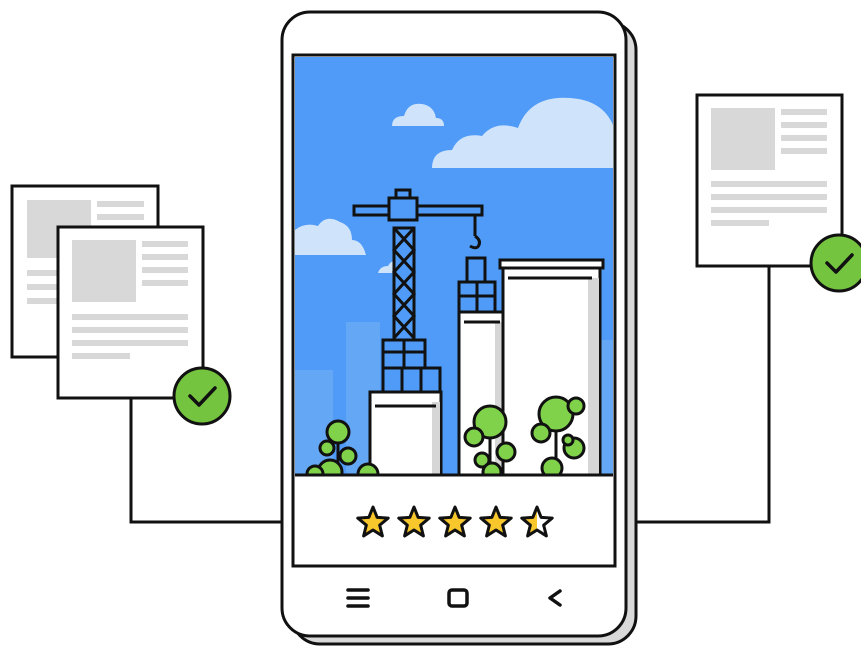 The height and width of the screenshot is (649, 861). I want to click on left-check-icon, so click(202, 396).